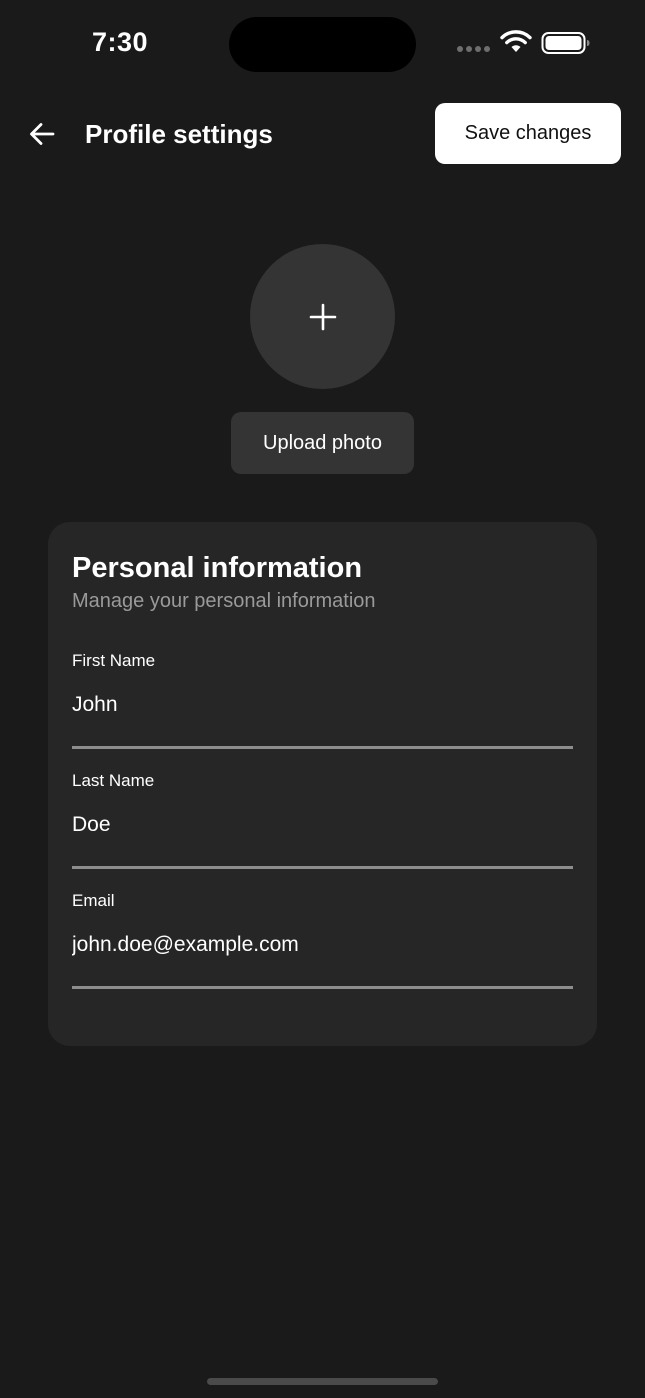 The width and height of the screenshot is (645, 1398). I want to click on first-name-field: First Name, so click(322, 700).